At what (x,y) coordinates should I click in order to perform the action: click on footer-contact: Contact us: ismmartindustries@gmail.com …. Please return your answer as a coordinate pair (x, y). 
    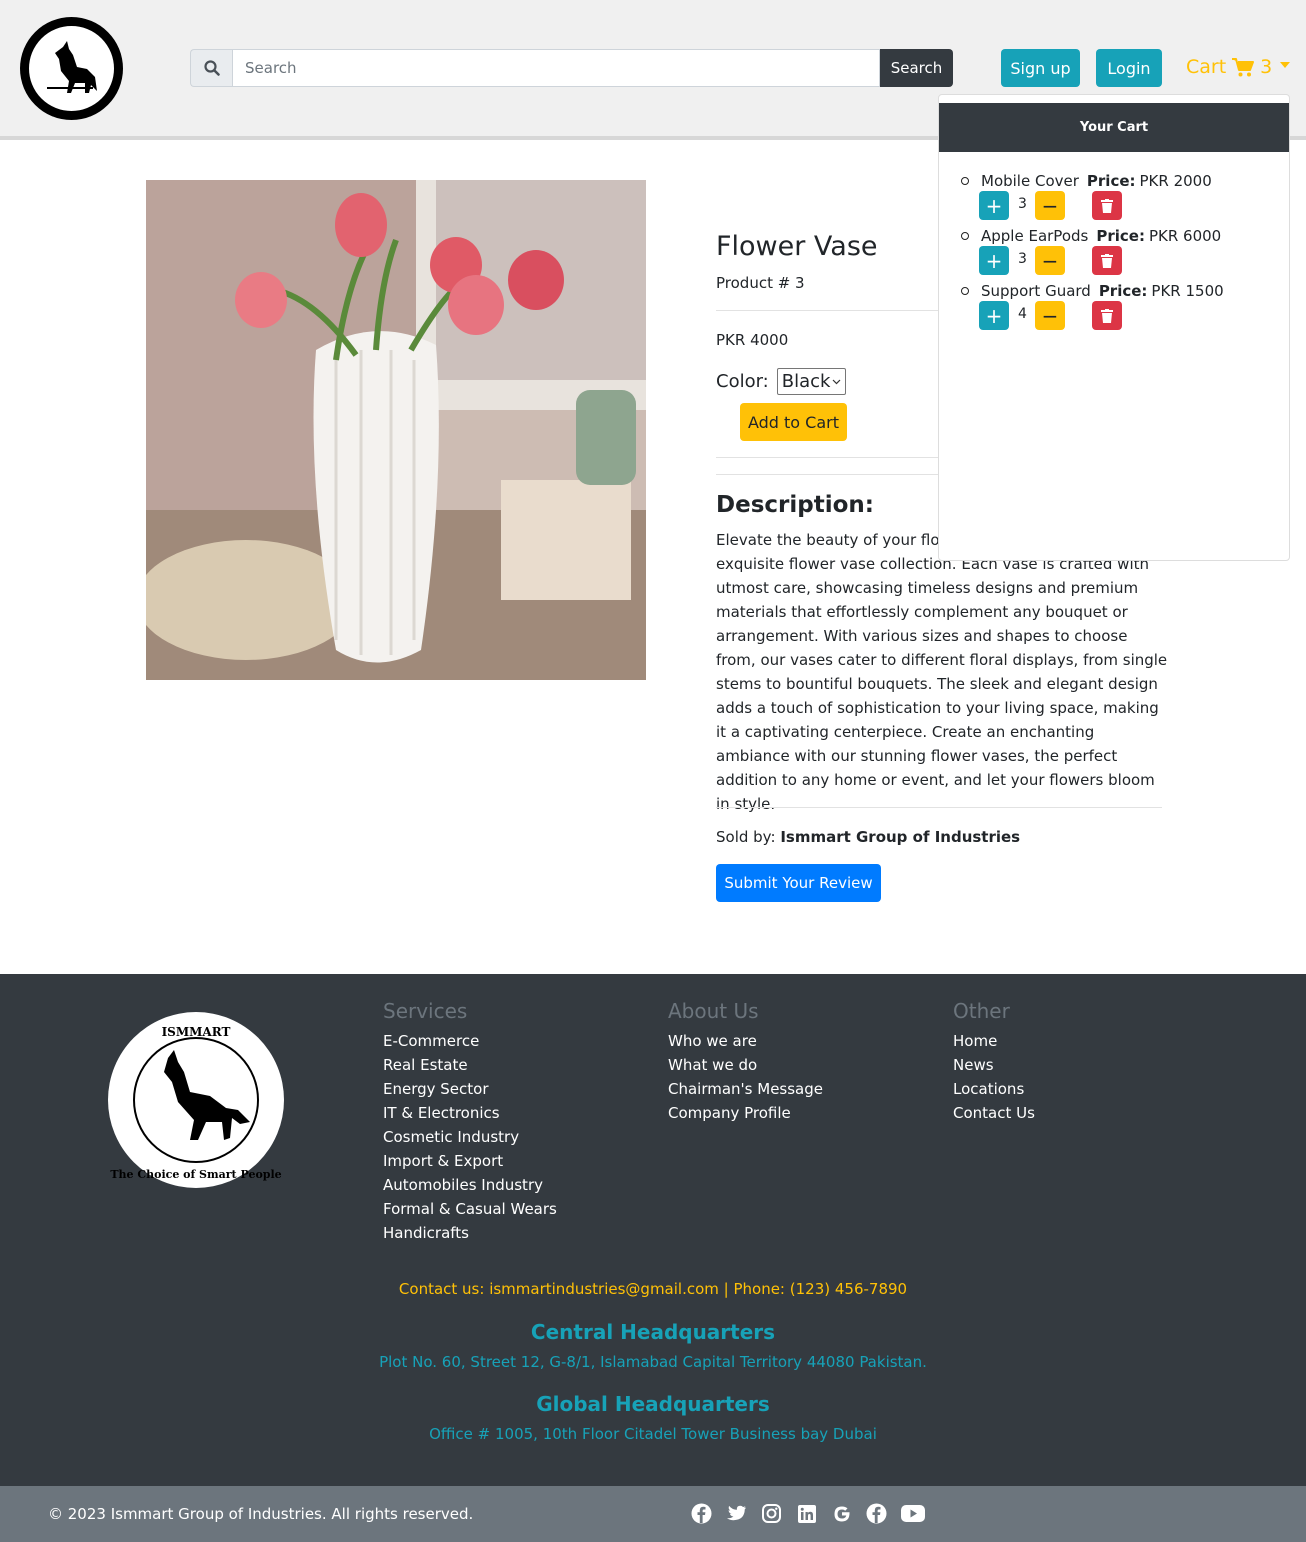
    Looking at the image, I should click on (653, 1289).